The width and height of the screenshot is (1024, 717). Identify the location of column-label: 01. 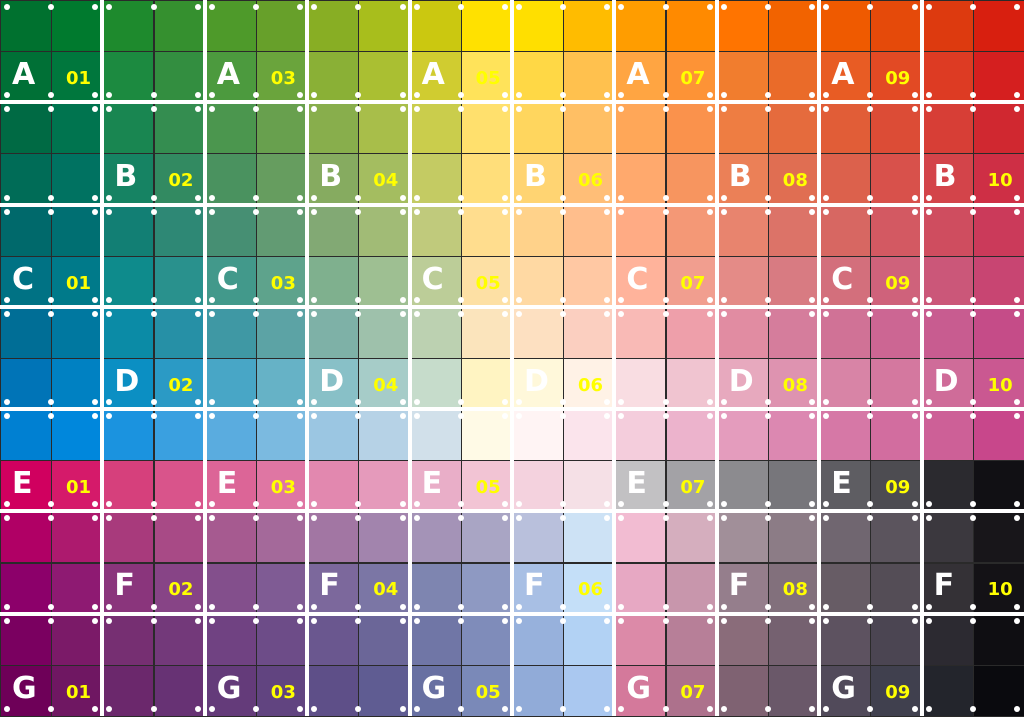
(79, 283).